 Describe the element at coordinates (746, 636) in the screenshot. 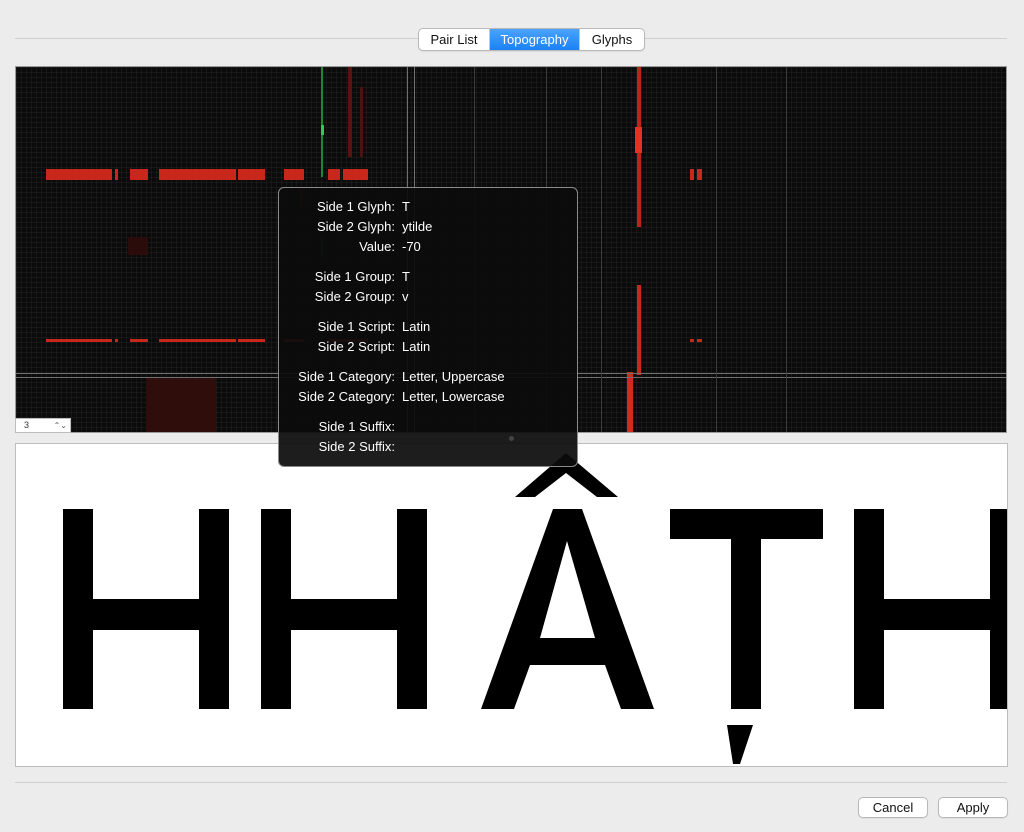

I see `glyph-tcommabelow` at that location.